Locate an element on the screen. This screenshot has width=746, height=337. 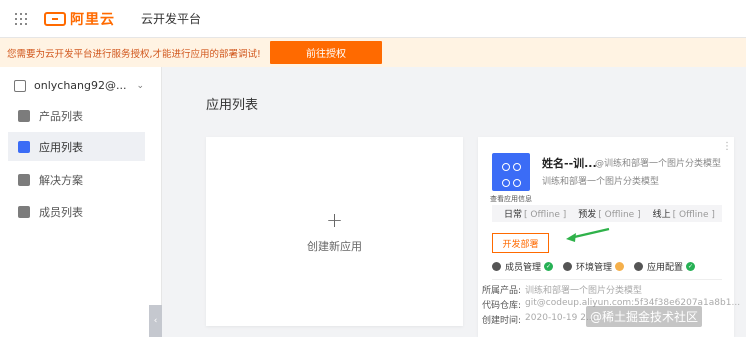
logo-text: 阿里云 is located at coordinates (92, 19).